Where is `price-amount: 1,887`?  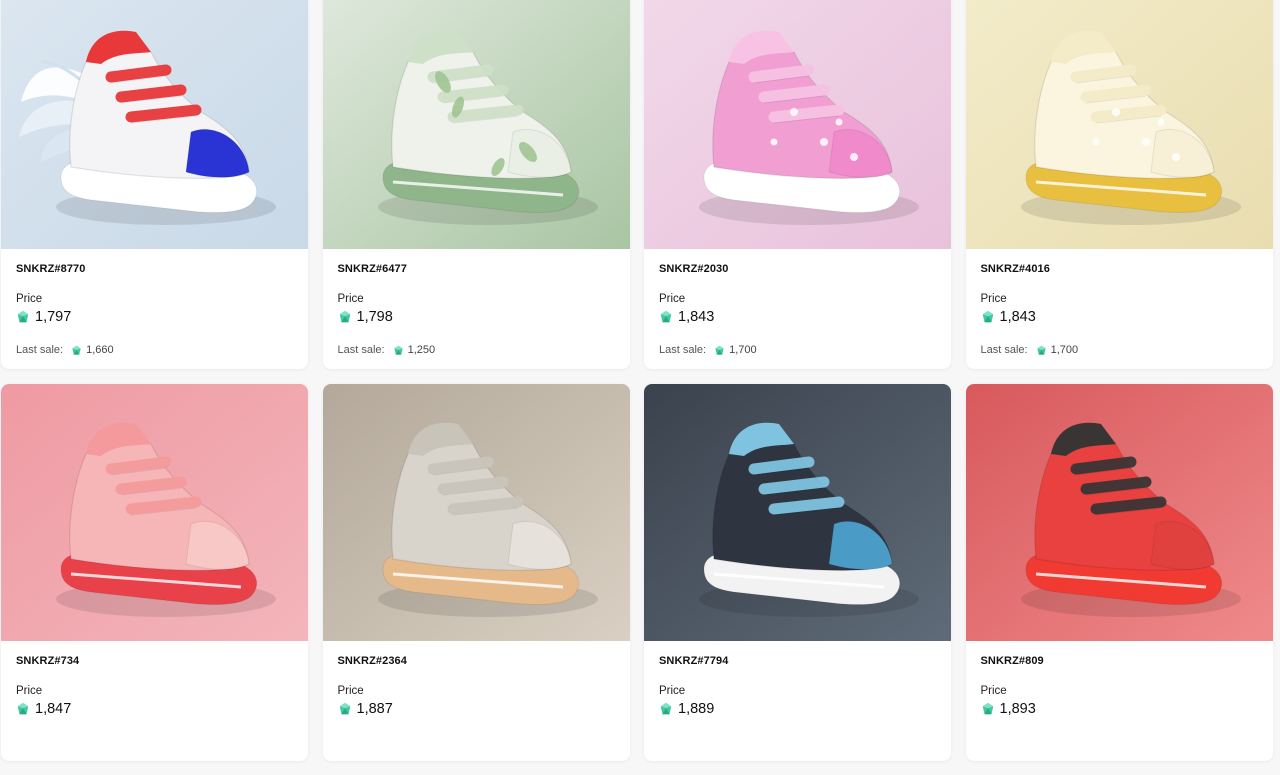
price-amount: 1,887 is located at coordinates (374, 709).